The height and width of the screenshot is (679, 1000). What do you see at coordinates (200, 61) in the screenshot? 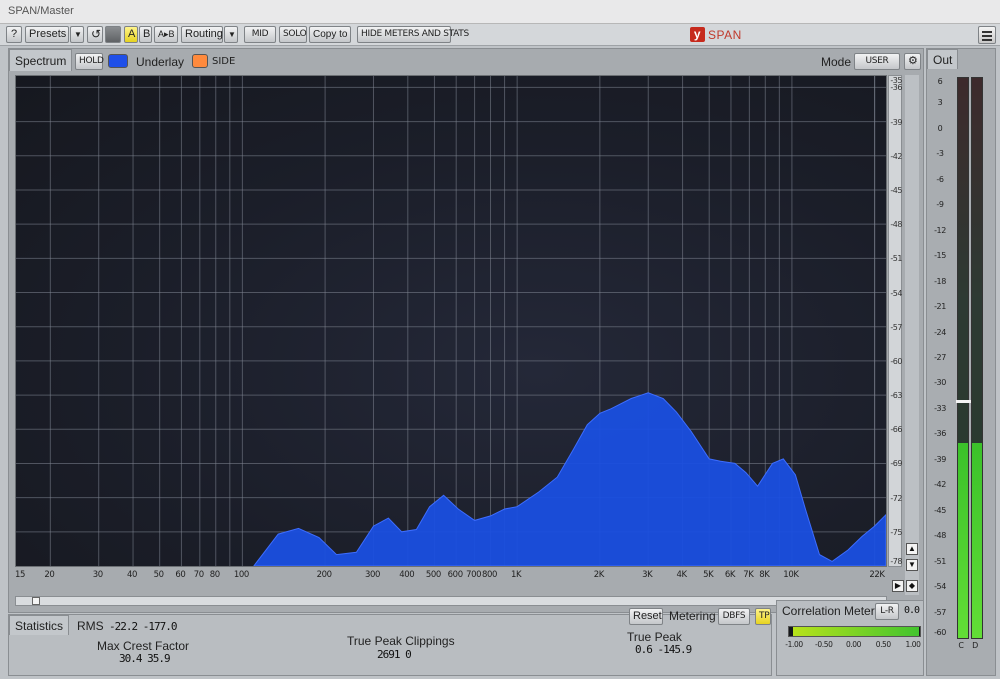
I see `side-color-swatch` at bounding box center [200, 61].